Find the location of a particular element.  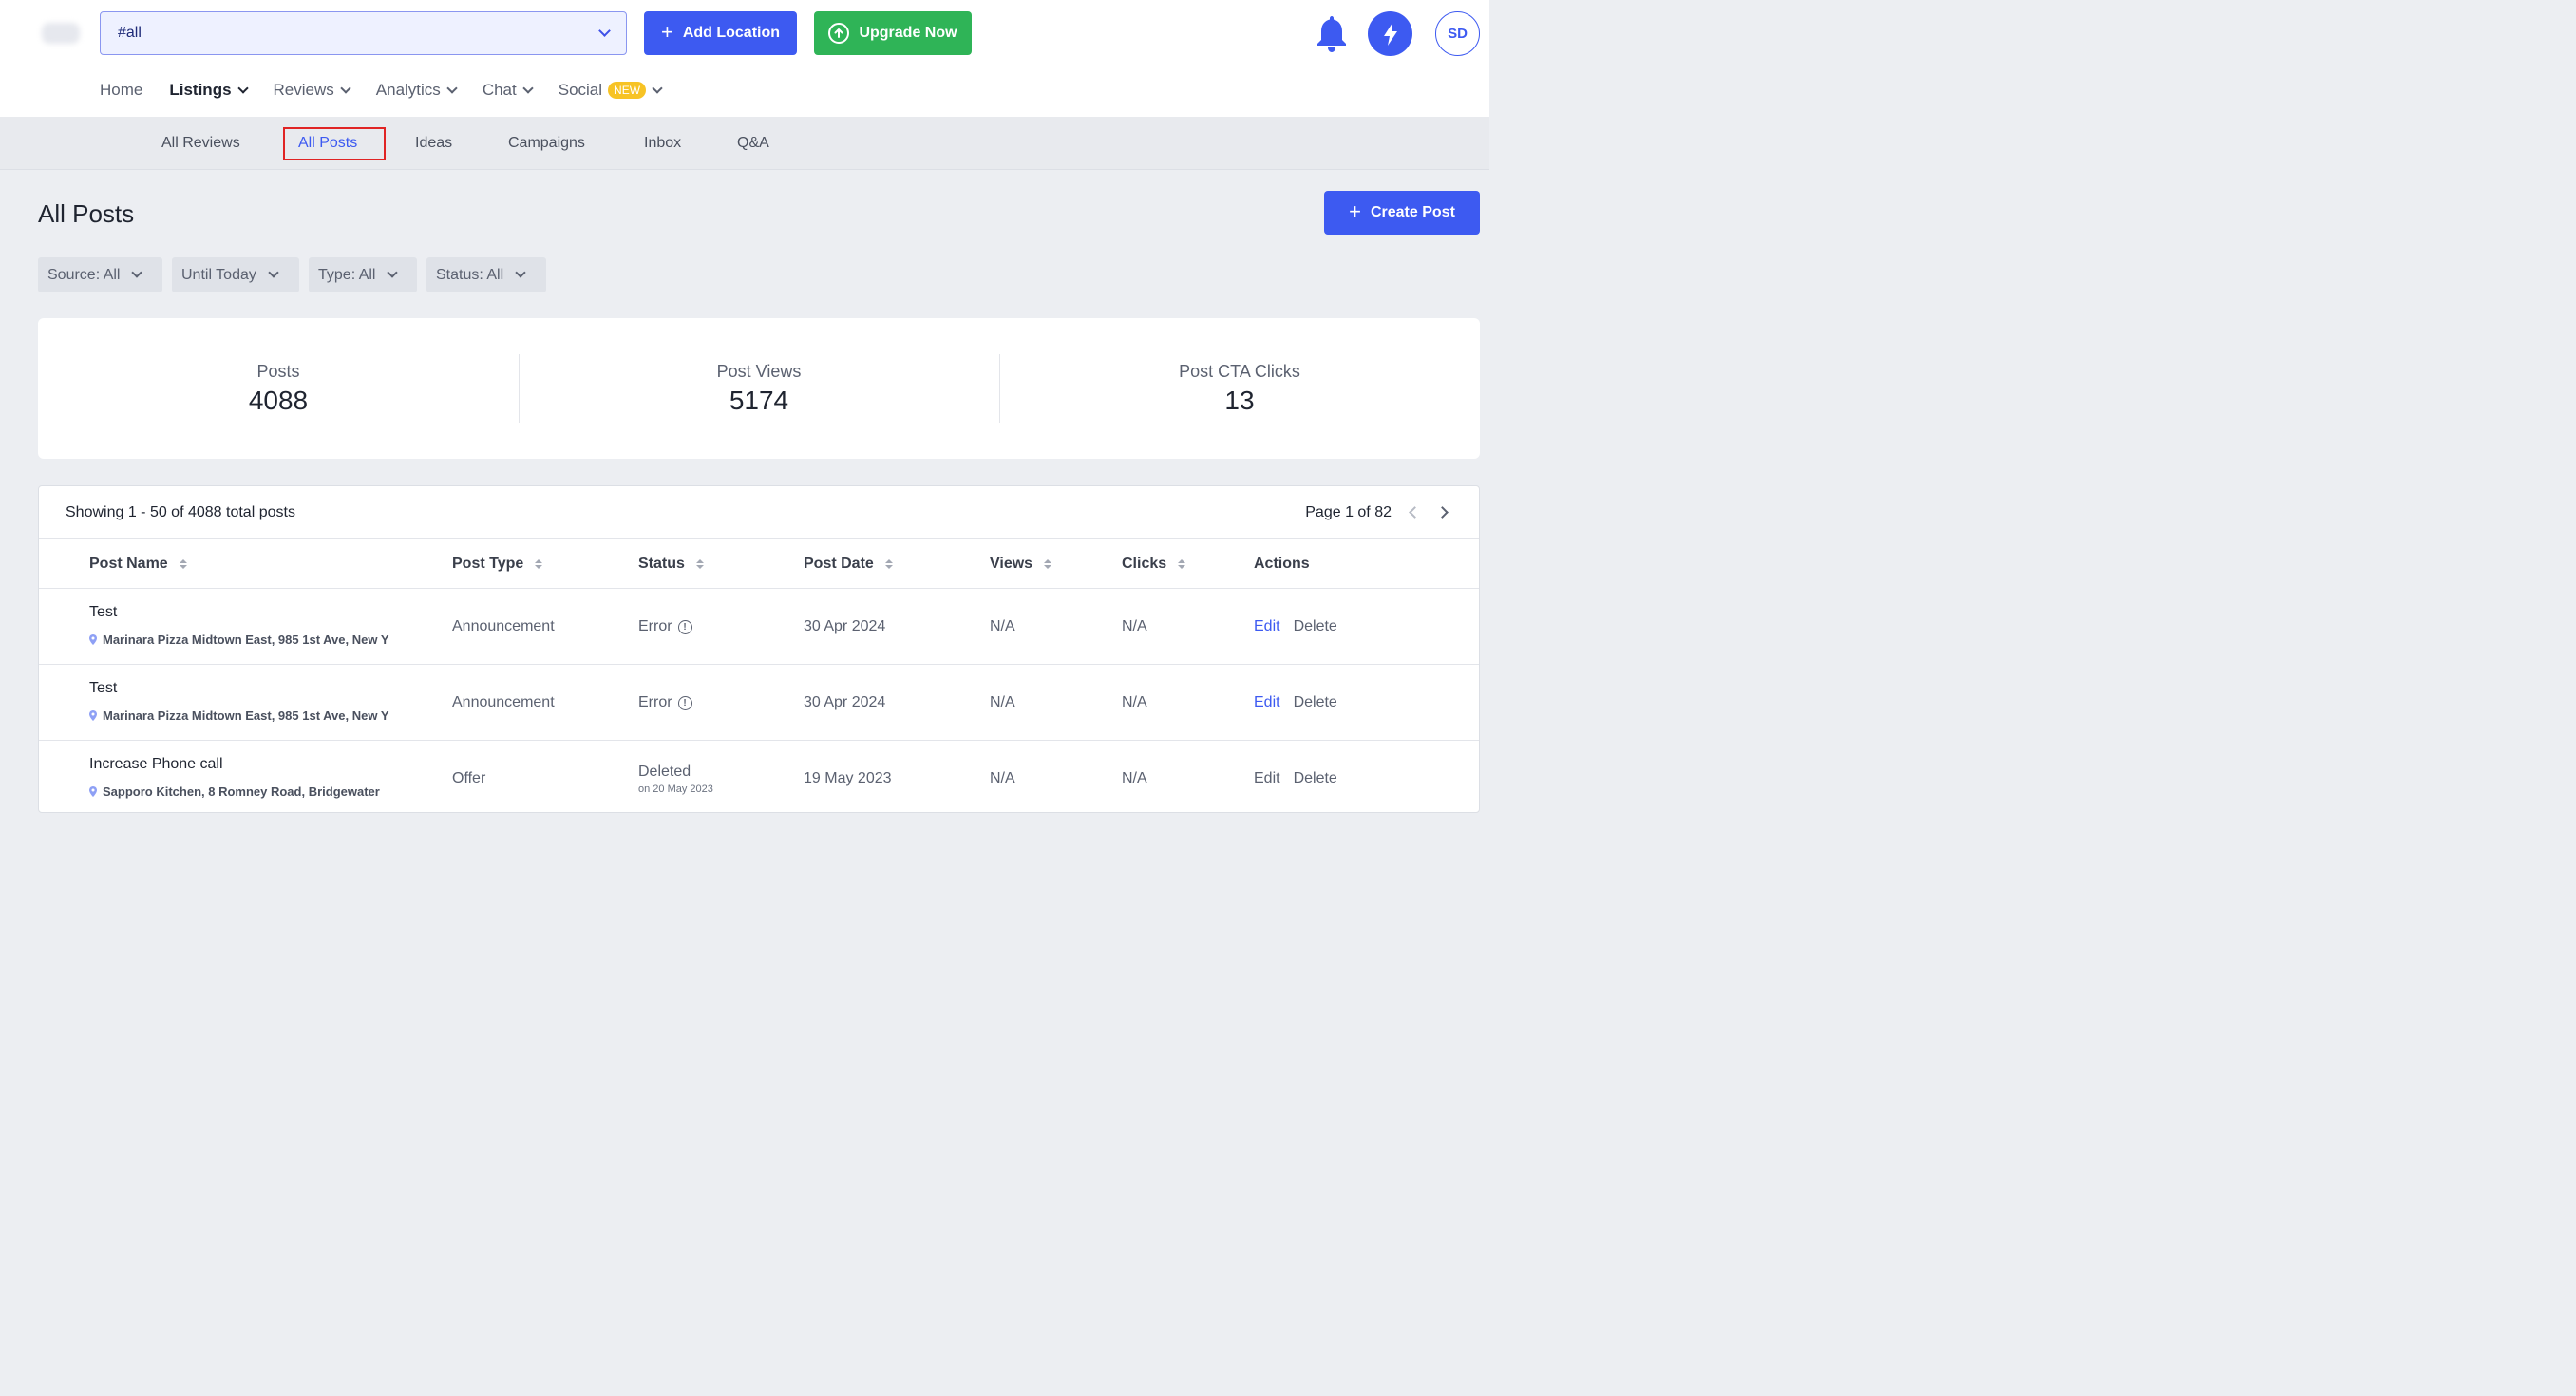

col-post-type-label: Post Type is located at coordinates (488, 564).